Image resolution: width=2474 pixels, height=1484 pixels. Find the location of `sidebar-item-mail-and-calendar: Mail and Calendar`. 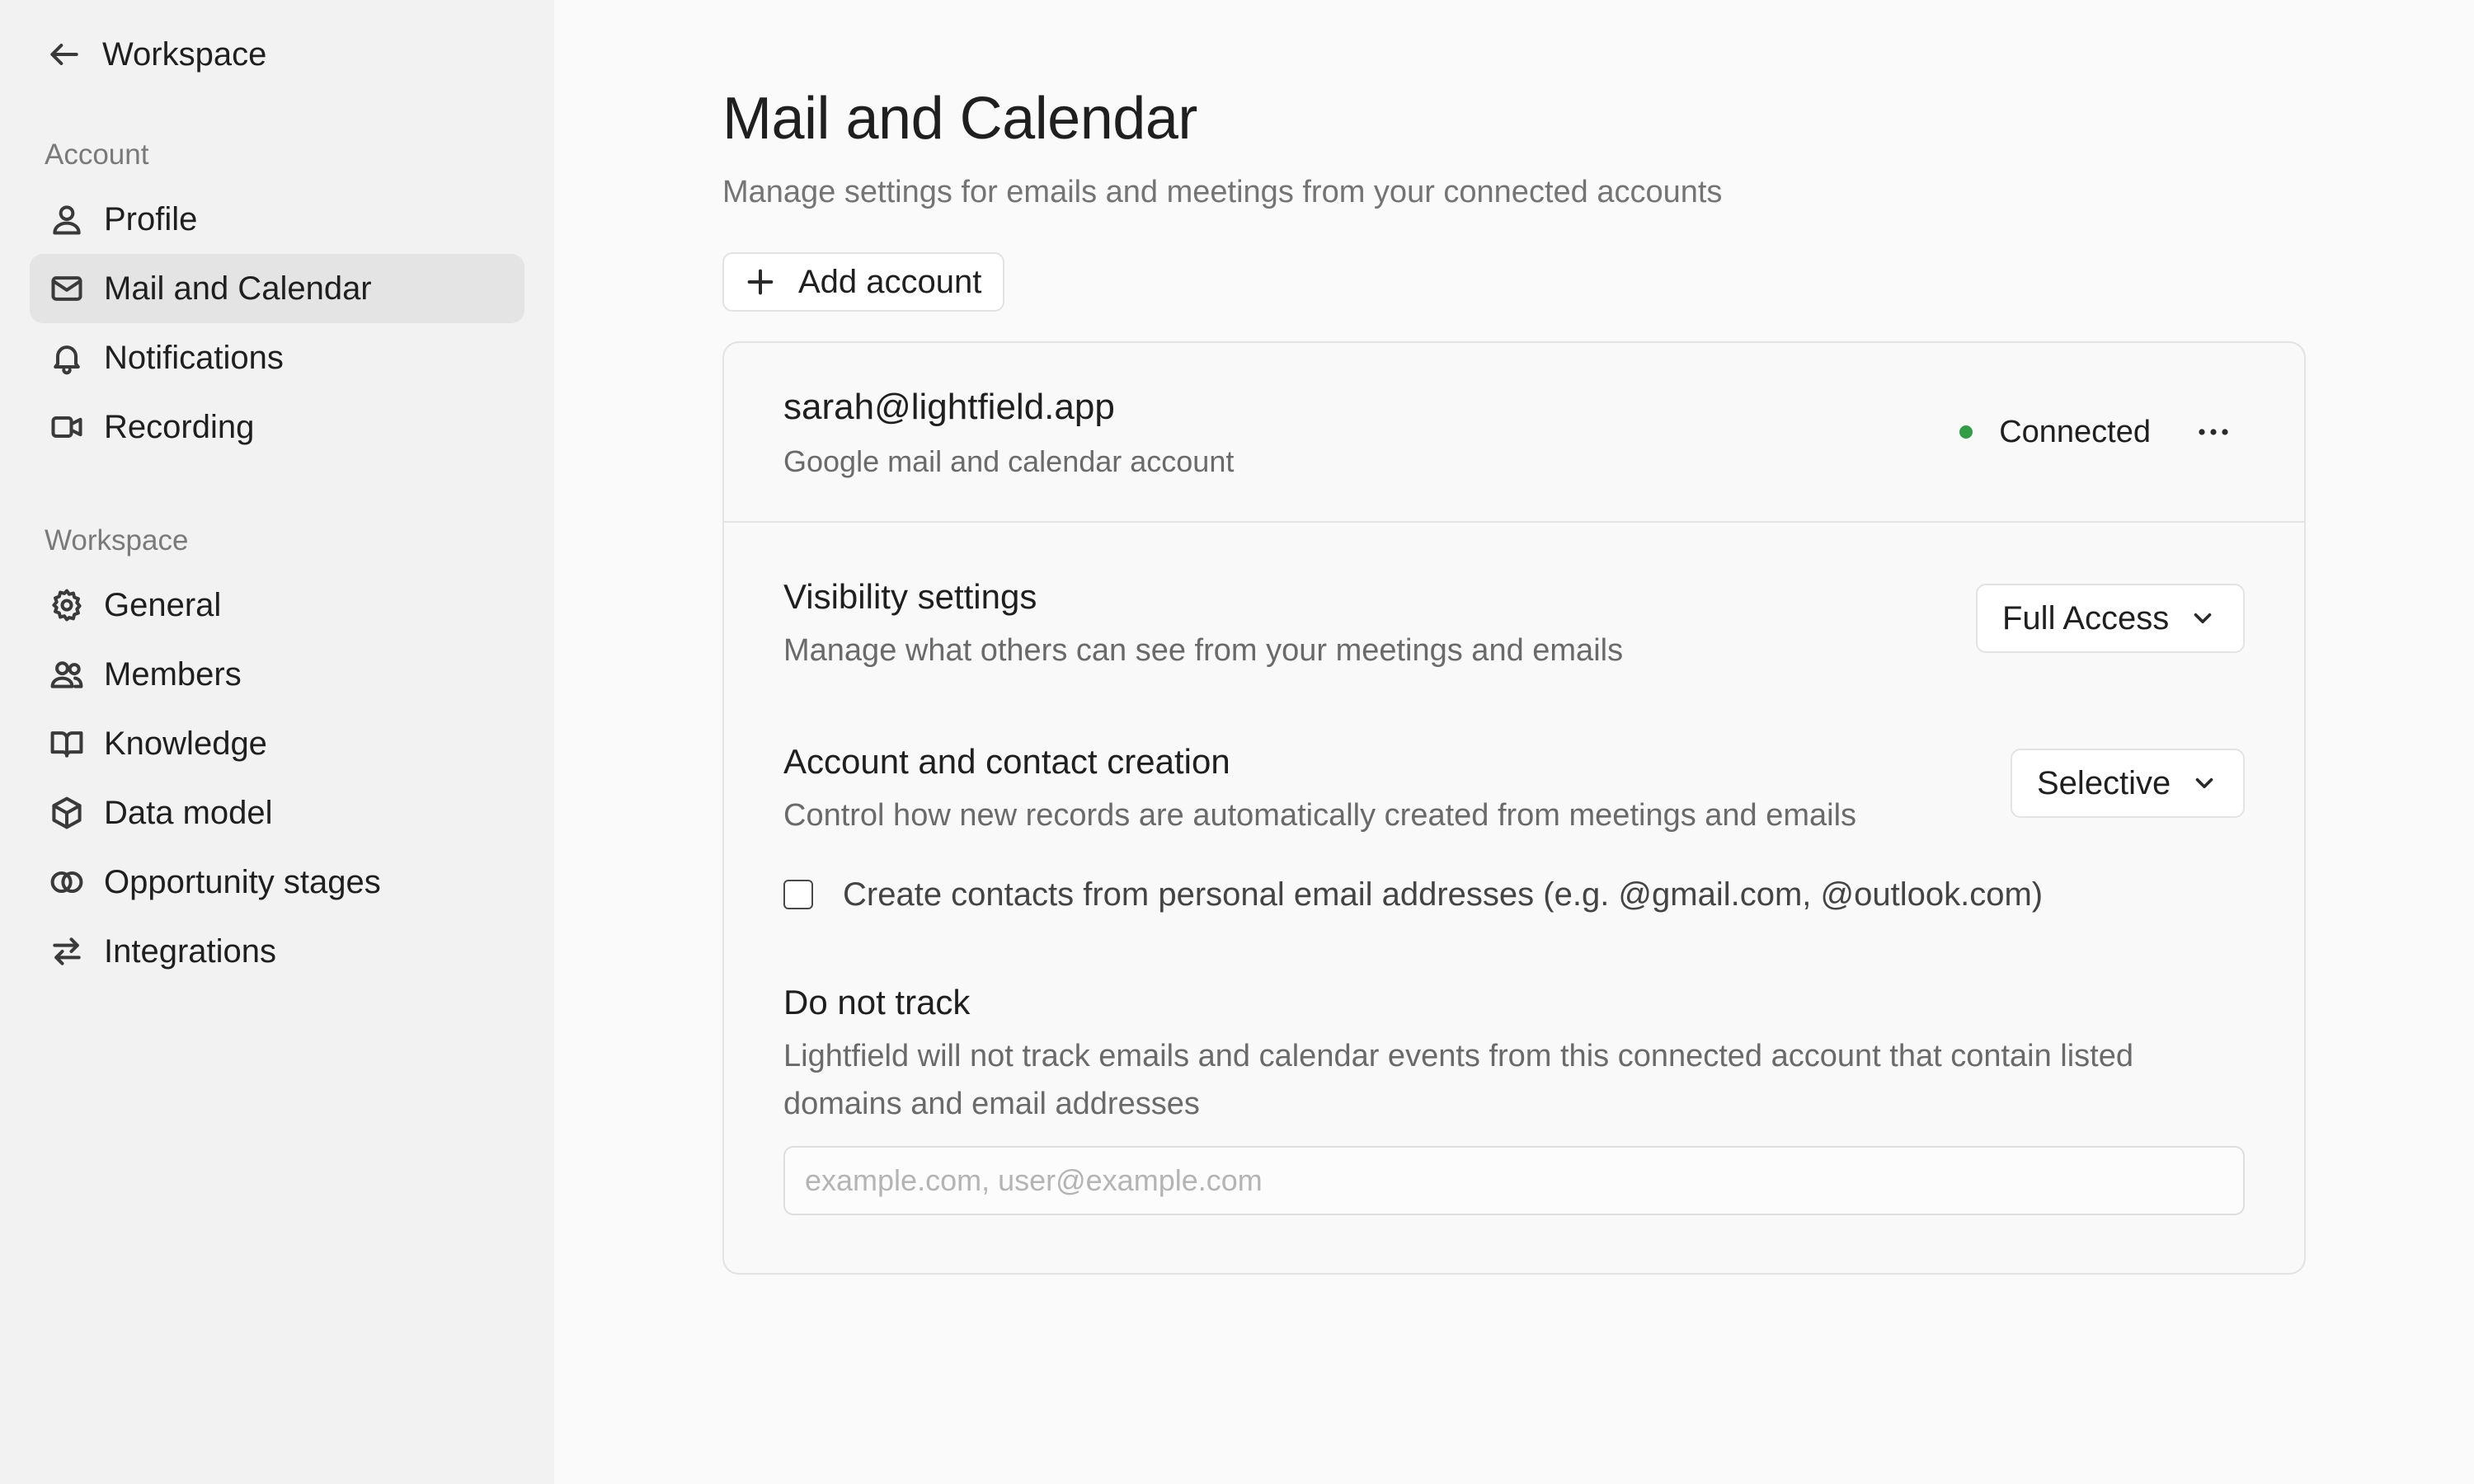

sidebar-item-mail-and-calendar: Mail and Calendar is located at coordinates (277, 288).